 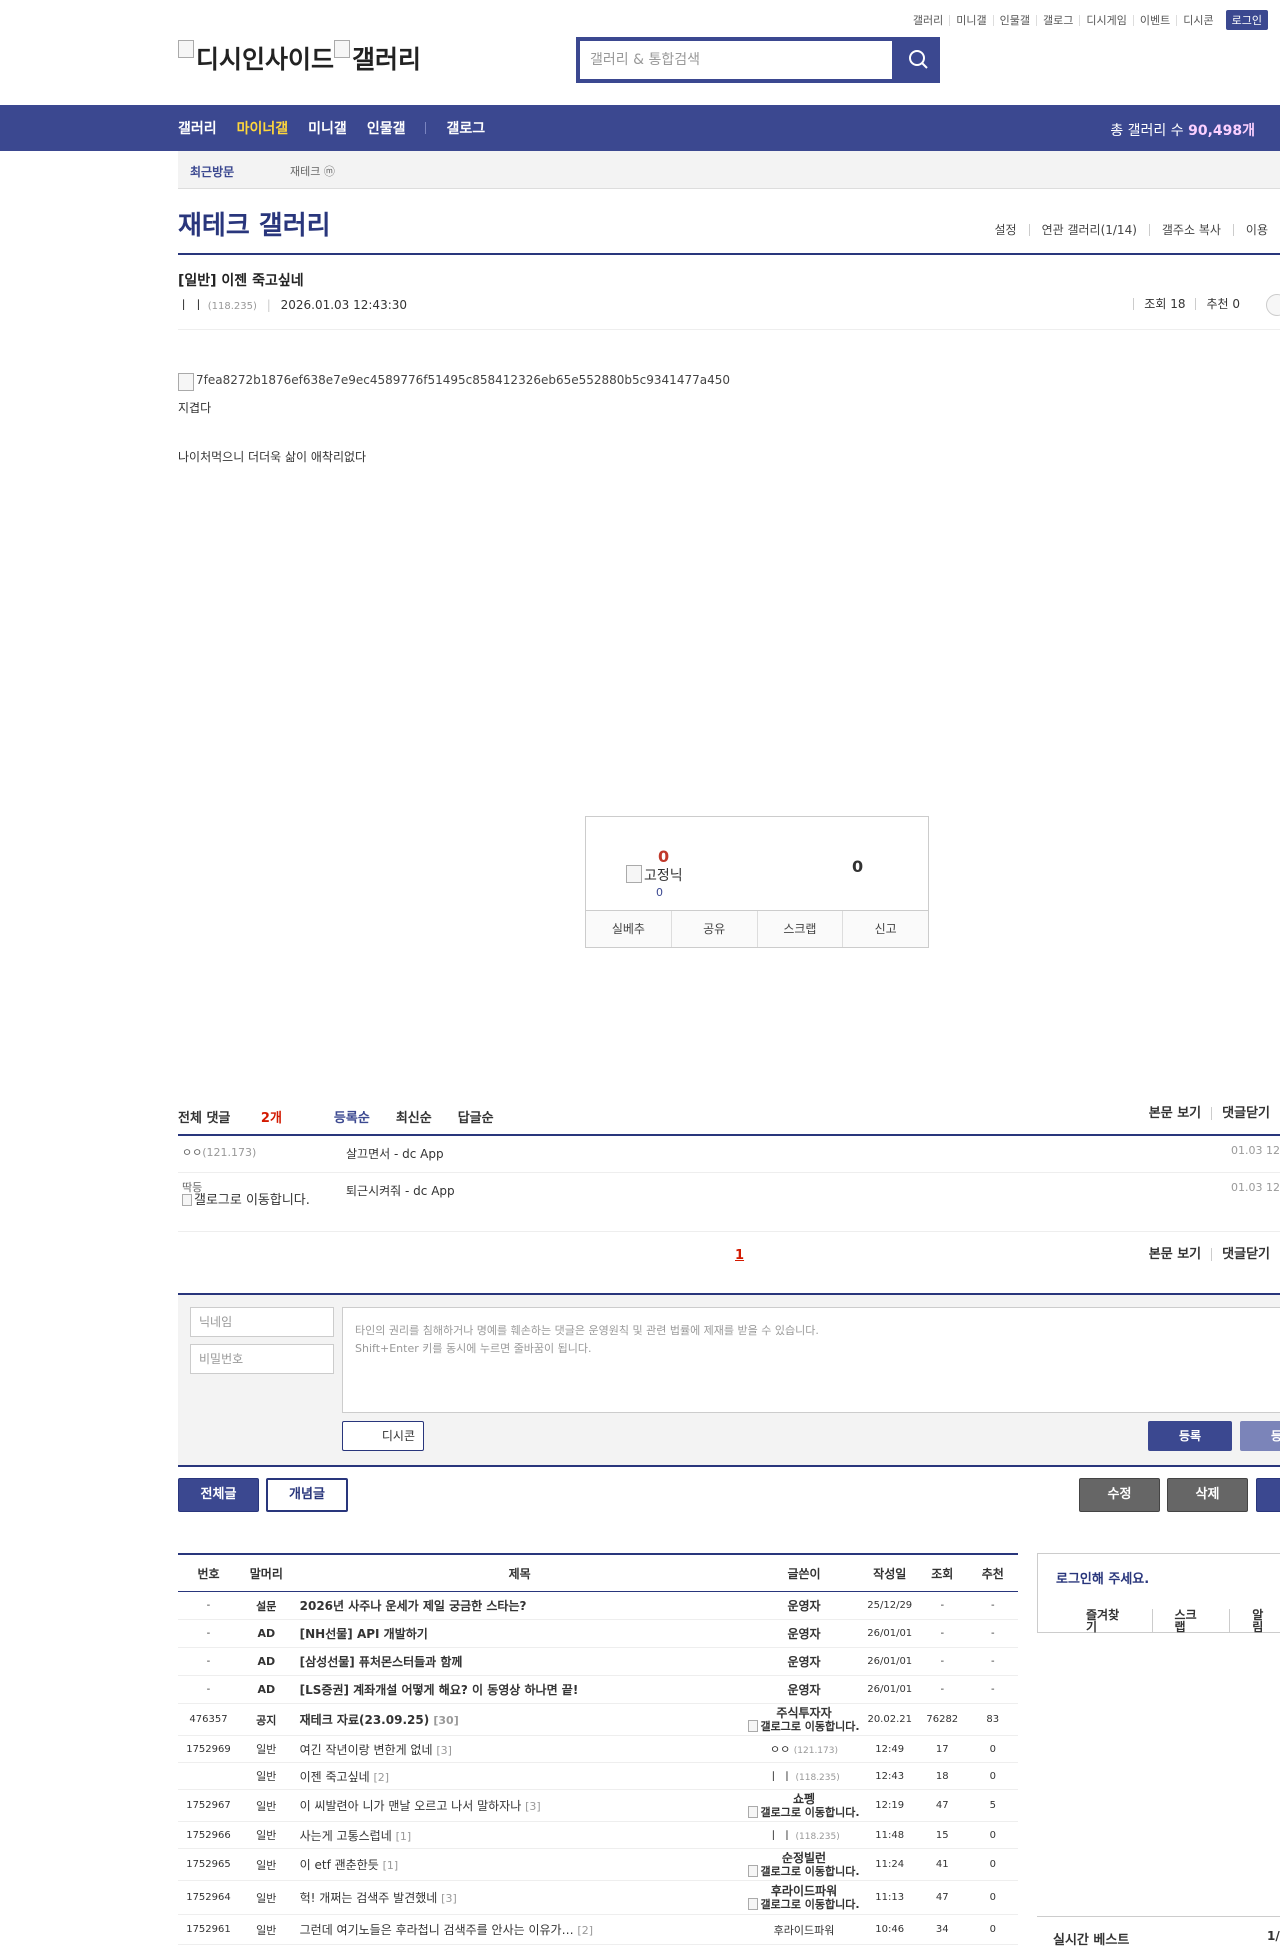 What do you see at coordinates (1005, 230) in the screenshot?
I see `gallery-settings-link: 설정` at bounding box center [1005, 230].